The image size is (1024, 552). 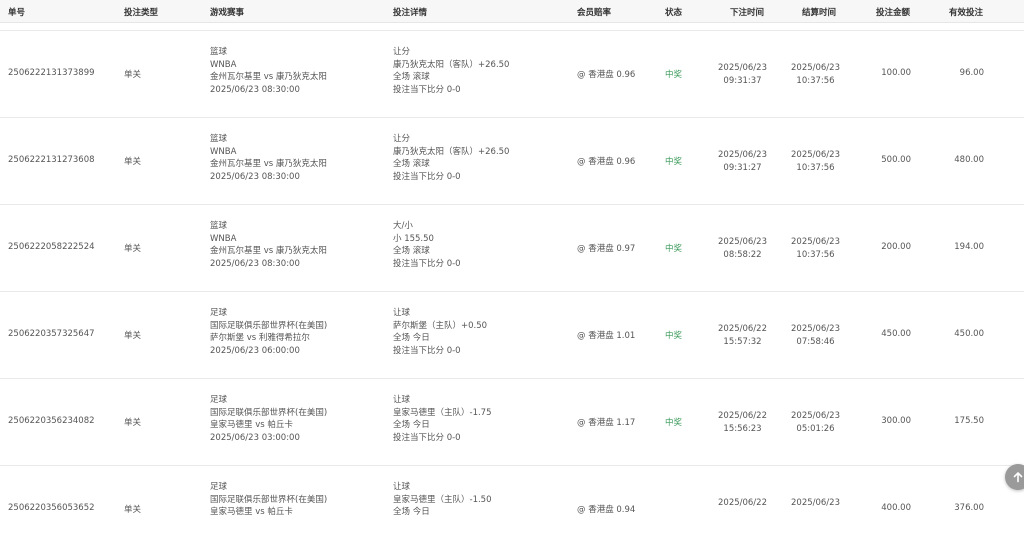 What do you see at coordinates (260, 338) in the screenshot?
I see `matchup: 萨尔斯堡 vs 利雅得希拉尔` at bounding box center [260, 338].